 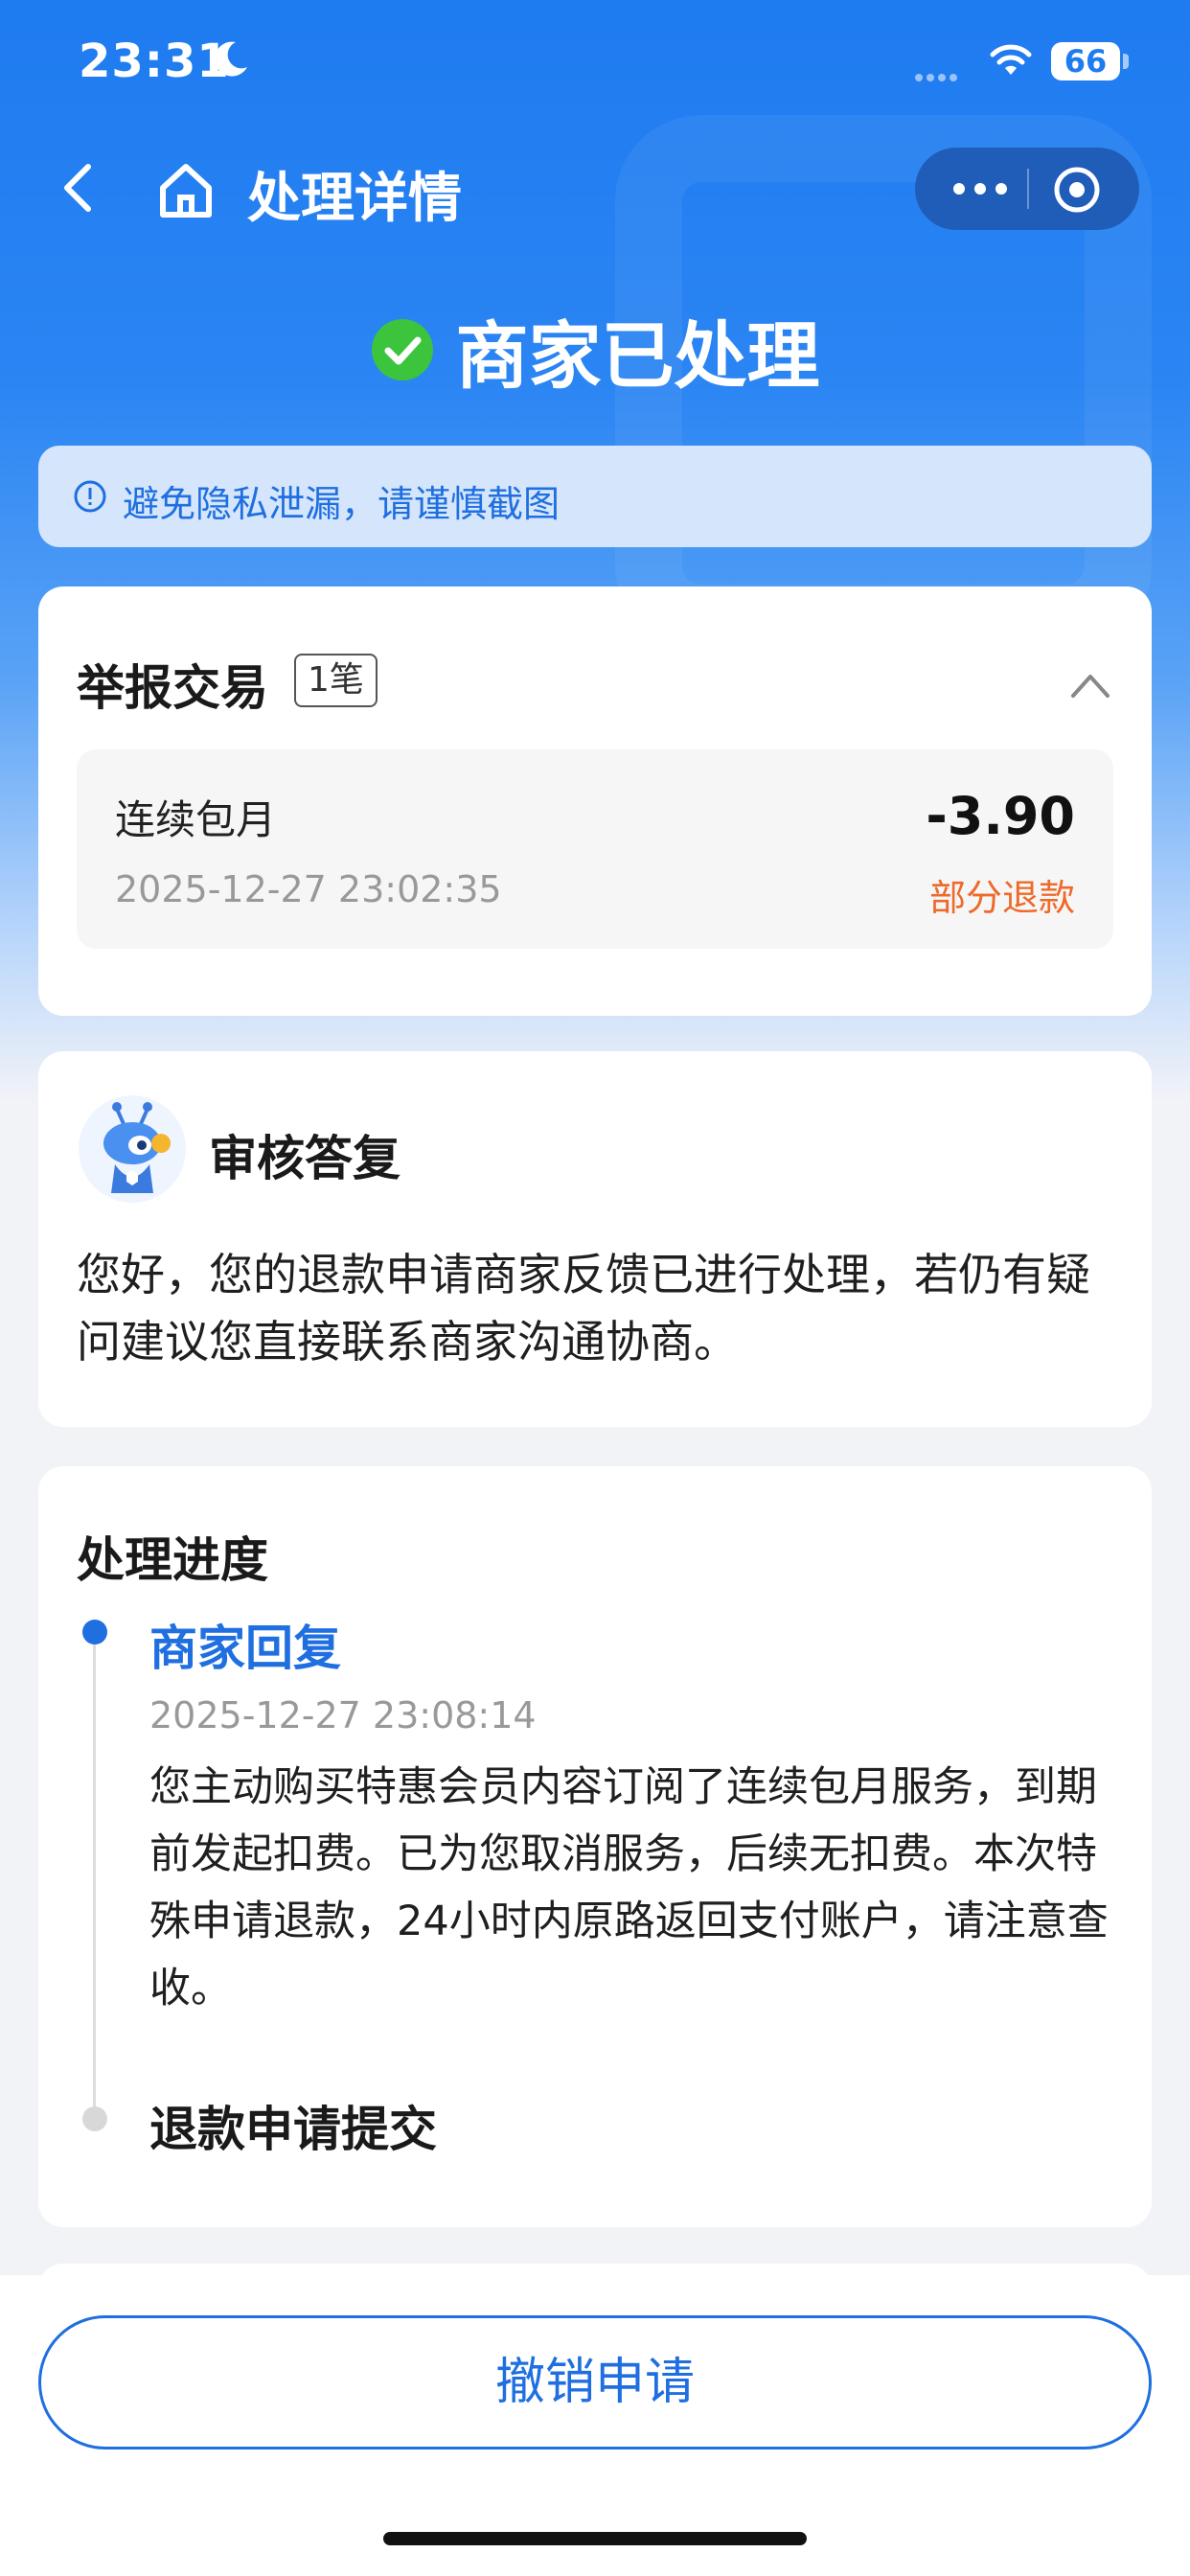 What do you see at coordinates (584, 1308) in the screenshot?
I see `review-body: 您好，您的退款申请商家反馈已进行处理，若仍有疑问建议您直接联系商家沟通协商。` at bounding box center [584, 1308].